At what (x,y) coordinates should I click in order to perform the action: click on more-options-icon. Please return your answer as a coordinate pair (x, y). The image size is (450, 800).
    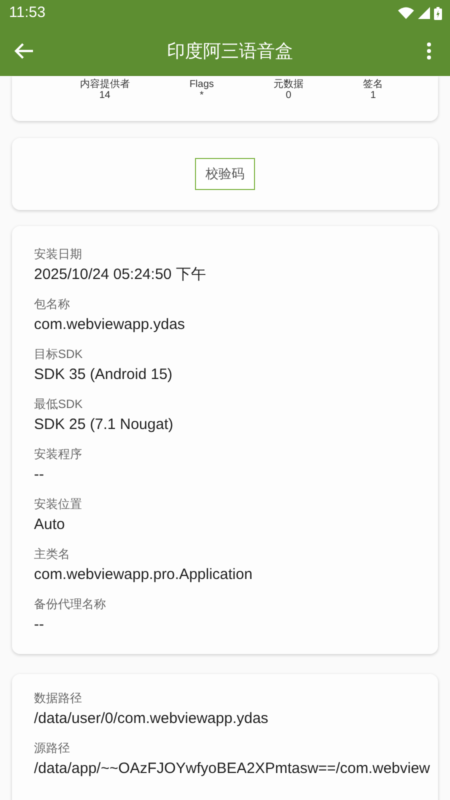
    Looking at the image, I should click on (429, 51).